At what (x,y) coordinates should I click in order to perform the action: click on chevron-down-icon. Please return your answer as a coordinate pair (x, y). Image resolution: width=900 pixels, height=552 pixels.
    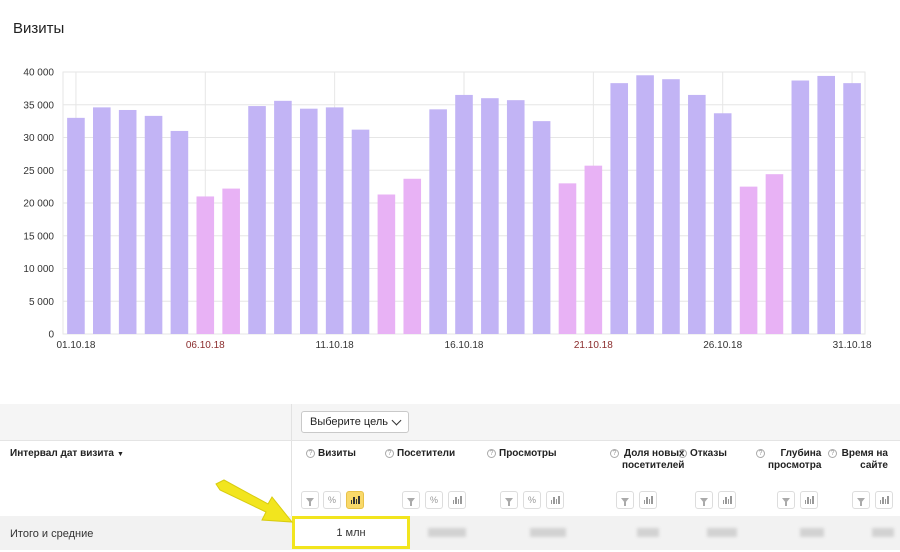
    Looking at the image, I should click on (396, 420).